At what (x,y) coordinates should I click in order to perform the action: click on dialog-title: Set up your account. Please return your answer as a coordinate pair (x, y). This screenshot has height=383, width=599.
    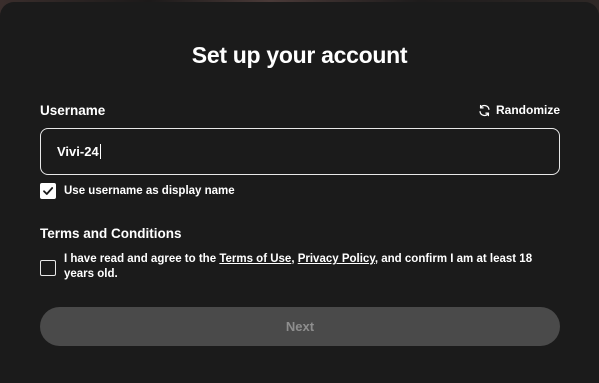
    Looking at the image, I should click on (299, 55).